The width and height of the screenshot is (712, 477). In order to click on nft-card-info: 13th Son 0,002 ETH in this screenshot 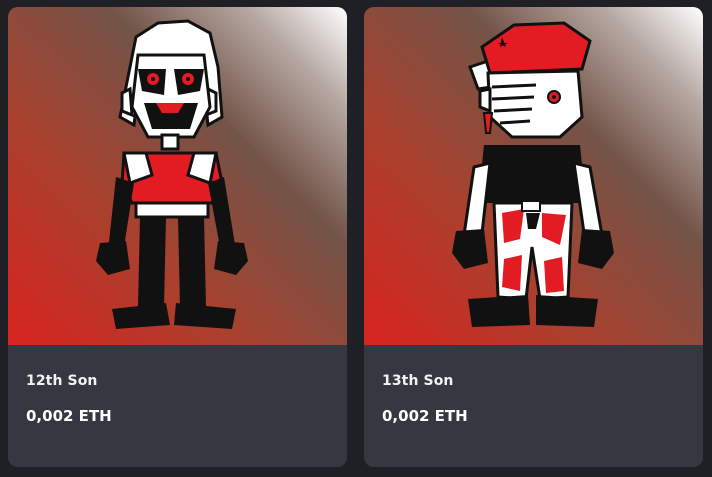, I will do `click(533, 406)`.